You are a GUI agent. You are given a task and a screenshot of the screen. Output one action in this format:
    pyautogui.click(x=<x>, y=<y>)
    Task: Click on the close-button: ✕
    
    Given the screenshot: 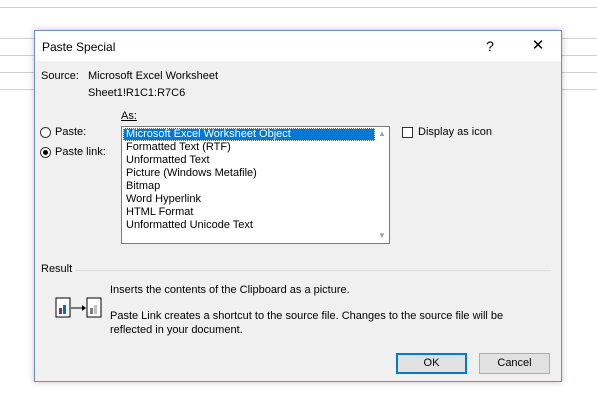 What is the action you would take?
    pyautogui.click(x=538, y=46)
    